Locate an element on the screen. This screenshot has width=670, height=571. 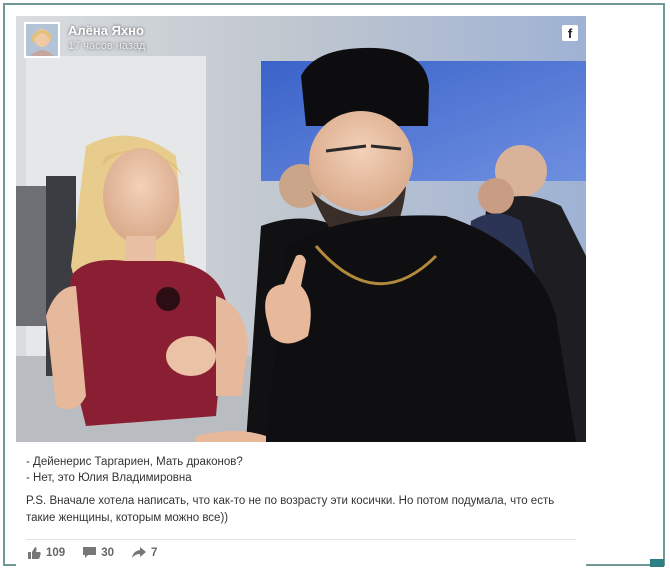
likes-count: 109 is located at coordinates (56, 553).